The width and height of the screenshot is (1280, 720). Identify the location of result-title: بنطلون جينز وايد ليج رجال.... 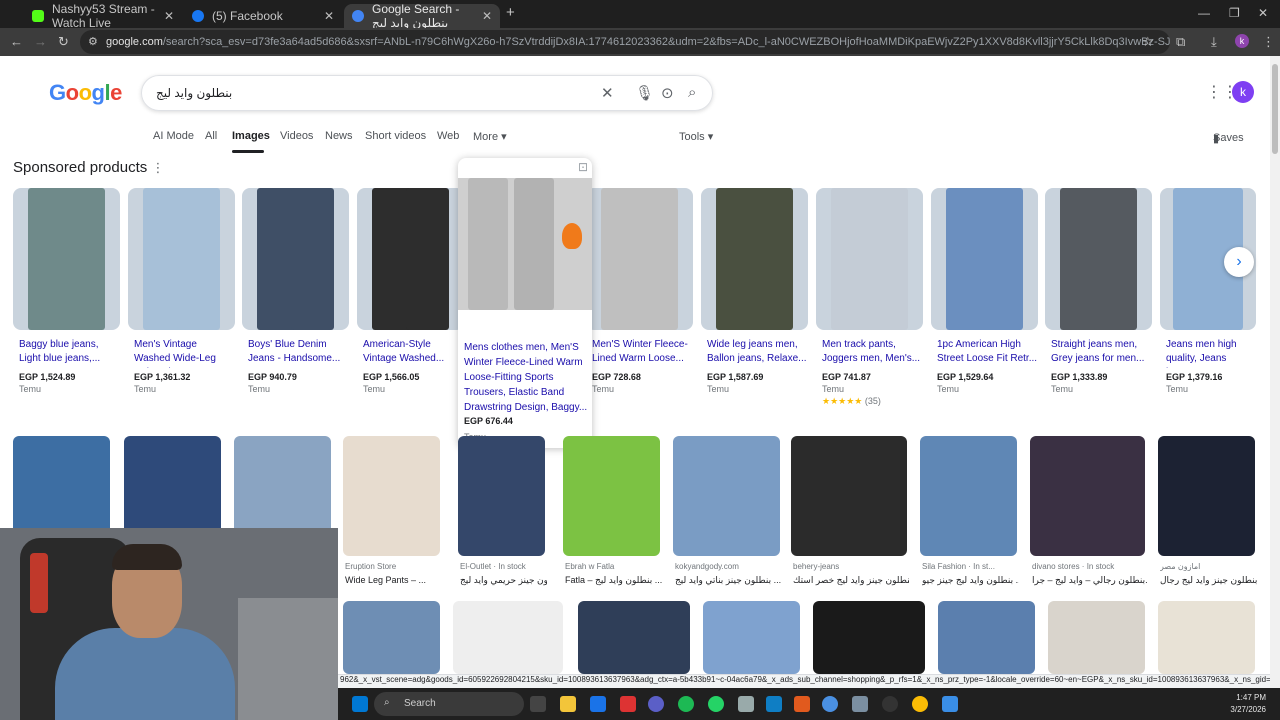
(1208, 580).